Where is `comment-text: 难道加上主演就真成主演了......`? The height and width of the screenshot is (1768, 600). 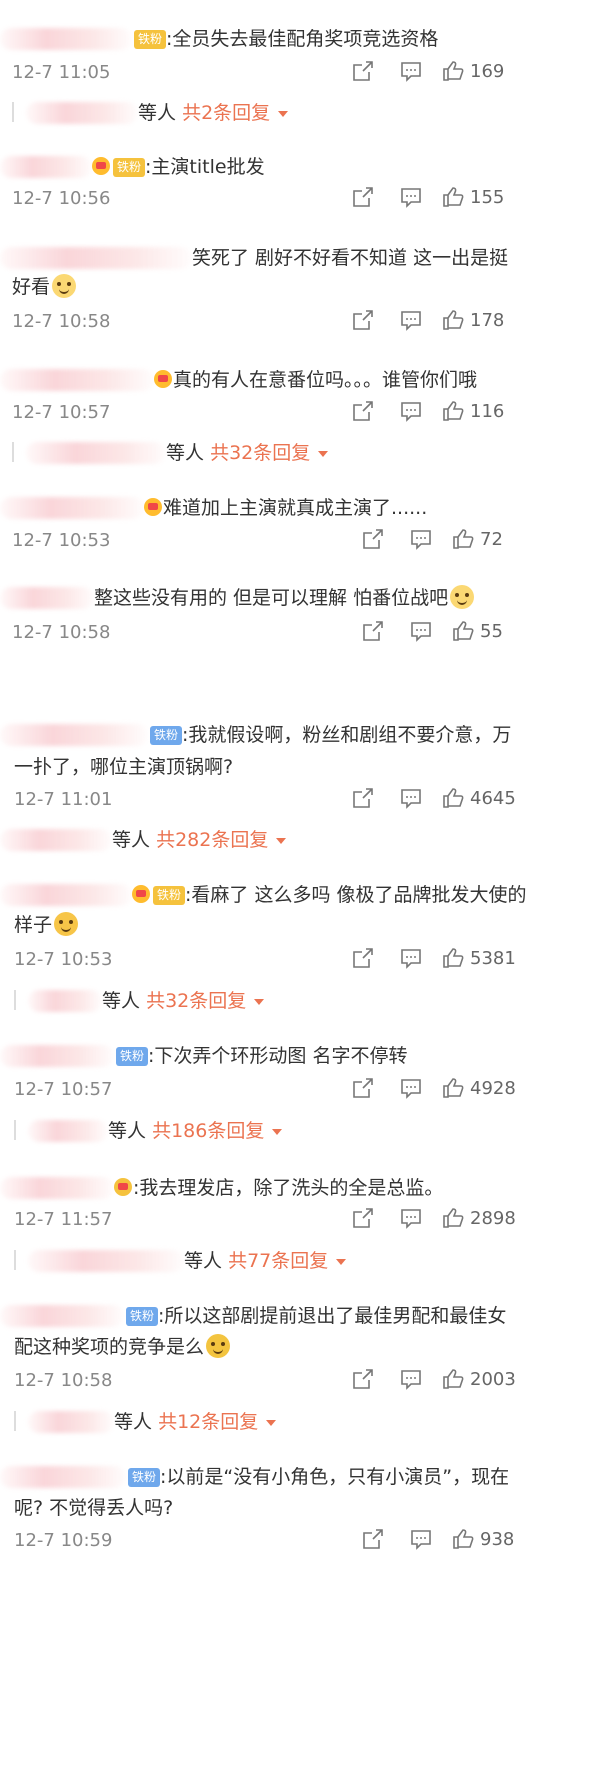 comment-text: 难道加上主演就真成主演了...... is located at coordinates (295, 508).